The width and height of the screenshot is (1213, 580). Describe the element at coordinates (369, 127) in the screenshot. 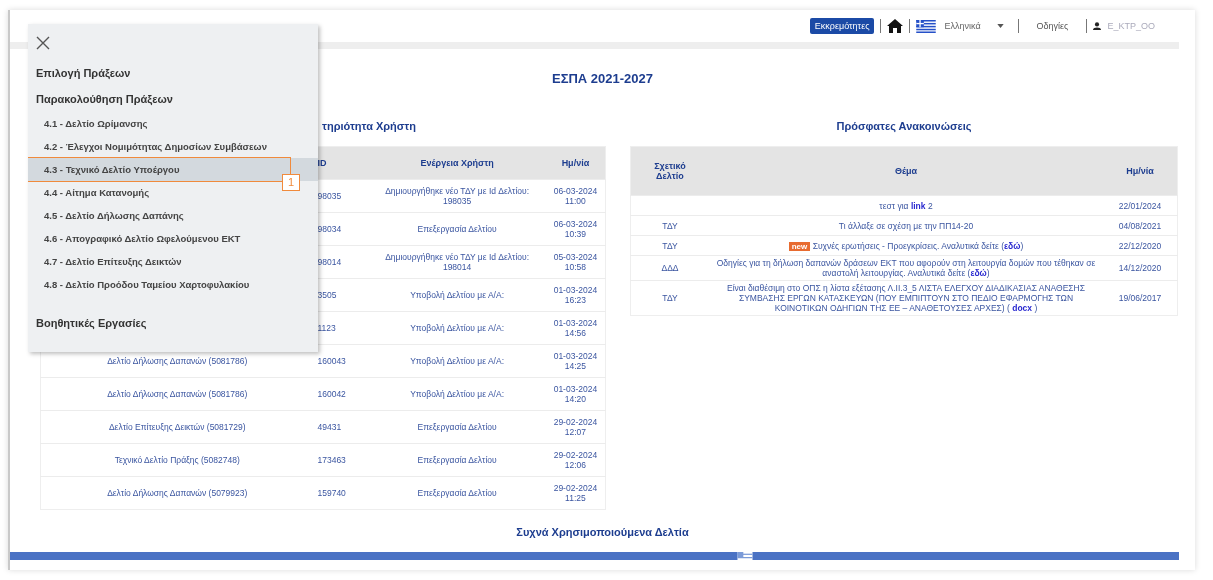

I see `section-title: τηριότητα Χρήστη` at that location.